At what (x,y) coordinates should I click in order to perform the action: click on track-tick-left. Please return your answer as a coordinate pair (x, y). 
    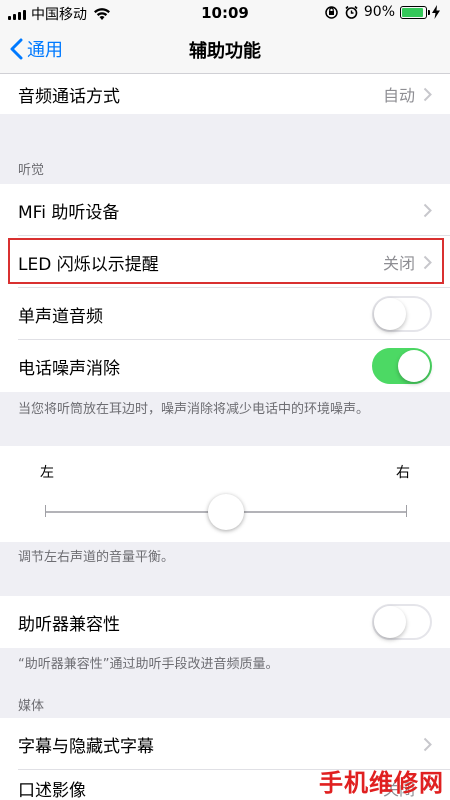
    Looking at the image, I should click on (45, 511).